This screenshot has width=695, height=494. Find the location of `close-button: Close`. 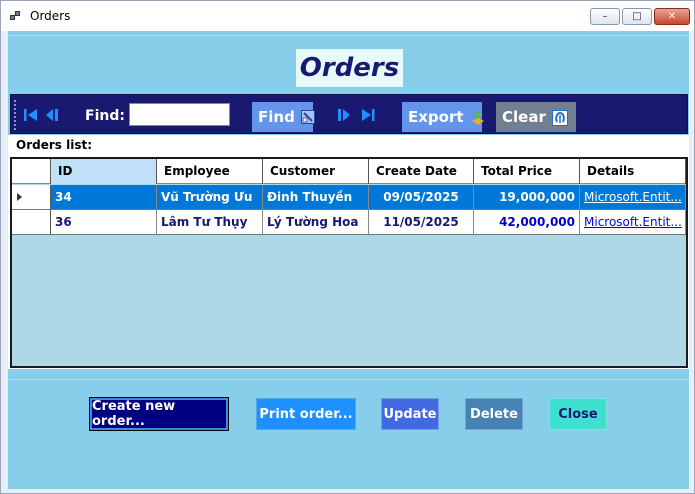

close-button: Close is located at coordinates (578, 414).